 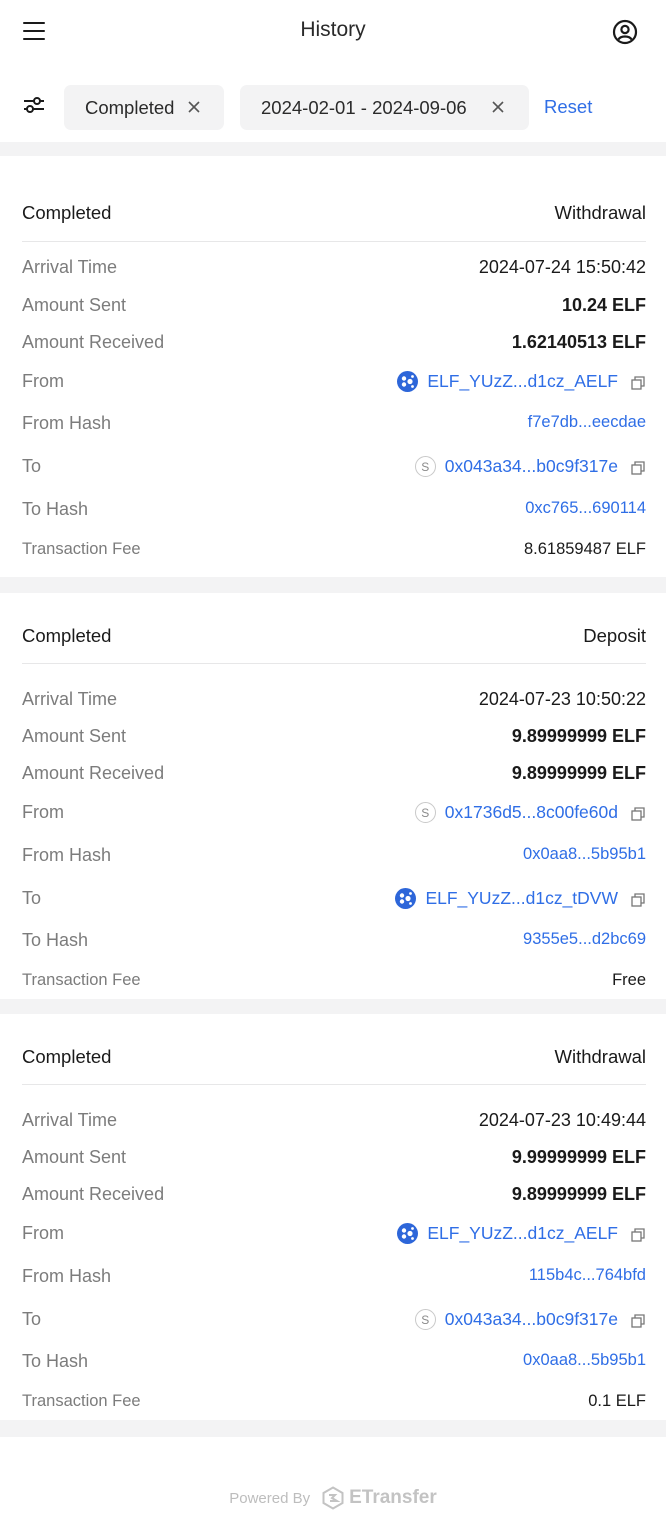 I want to click on to-address: S 0x043a34...b0c9f317e, so click(x=530, y=1319).